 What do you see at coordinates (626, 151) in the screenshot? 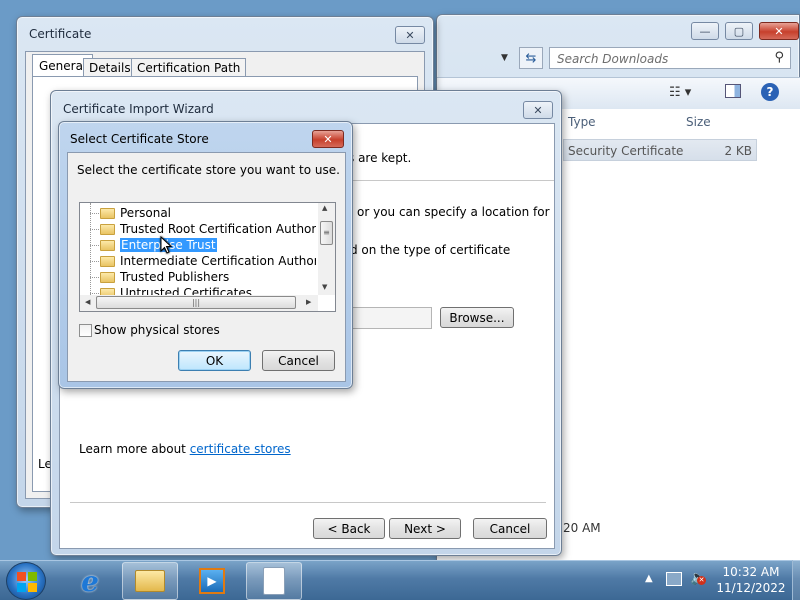
I see `file-type-cell: Security Certificate` at bounding box center [626, 151].